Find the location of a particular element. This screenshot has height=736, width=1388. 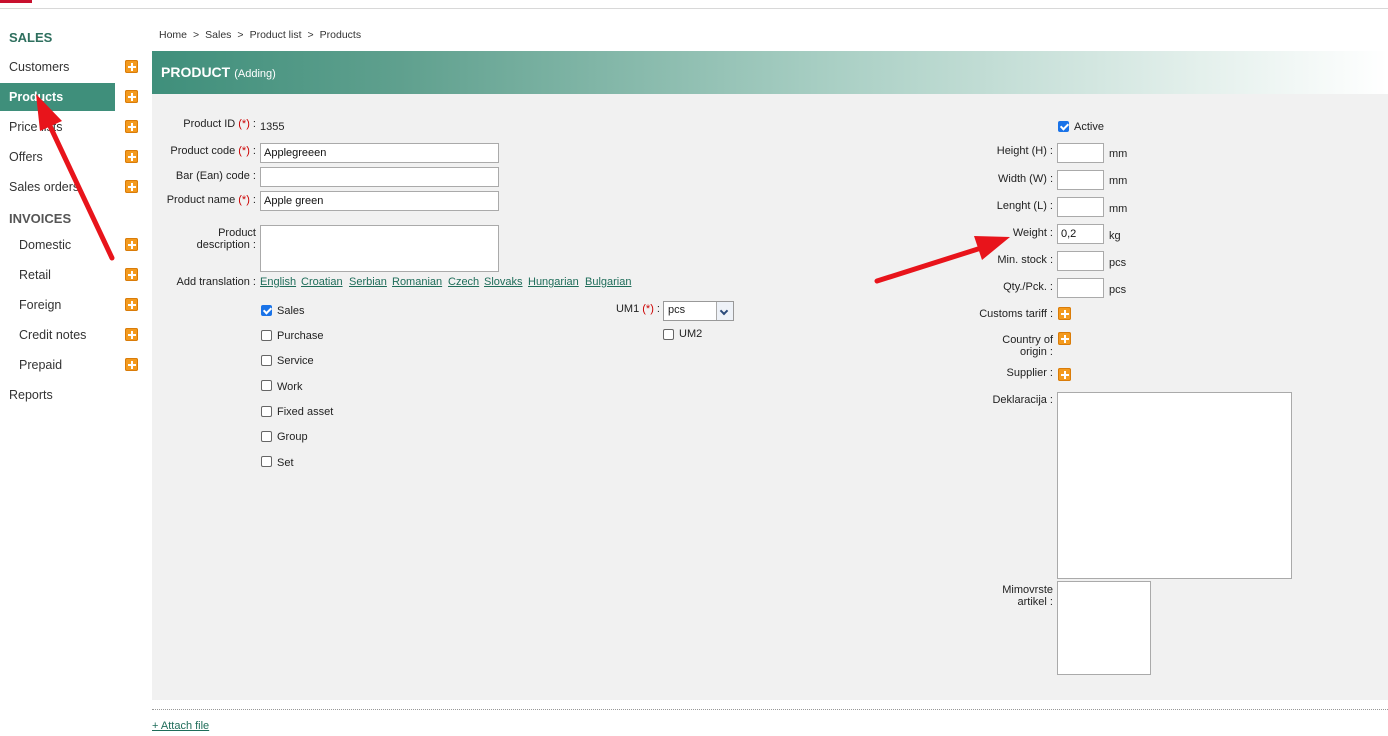

min-stock-input is located at coordinates (1080, 261).